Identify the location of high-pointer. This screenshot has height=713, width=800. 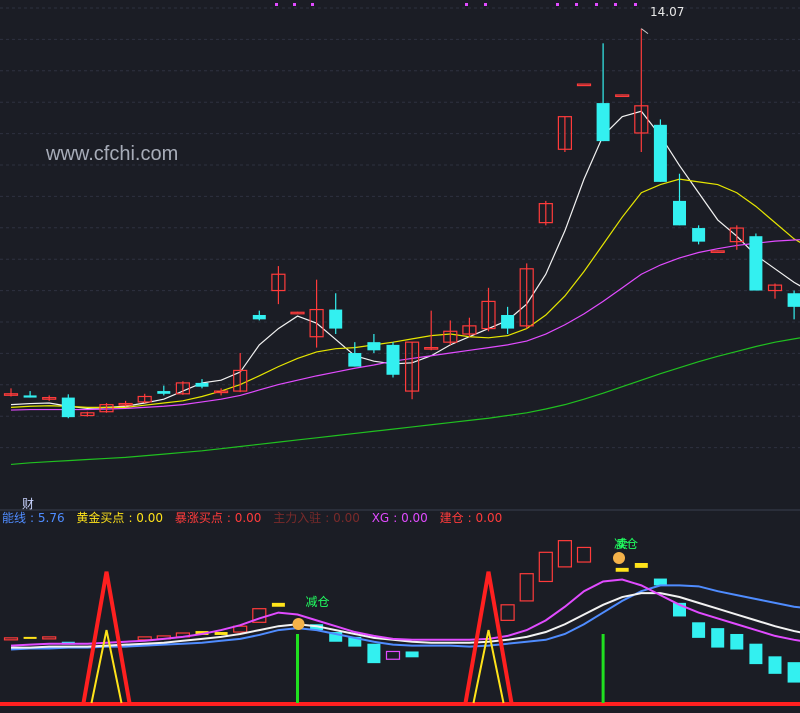
(645, 31).